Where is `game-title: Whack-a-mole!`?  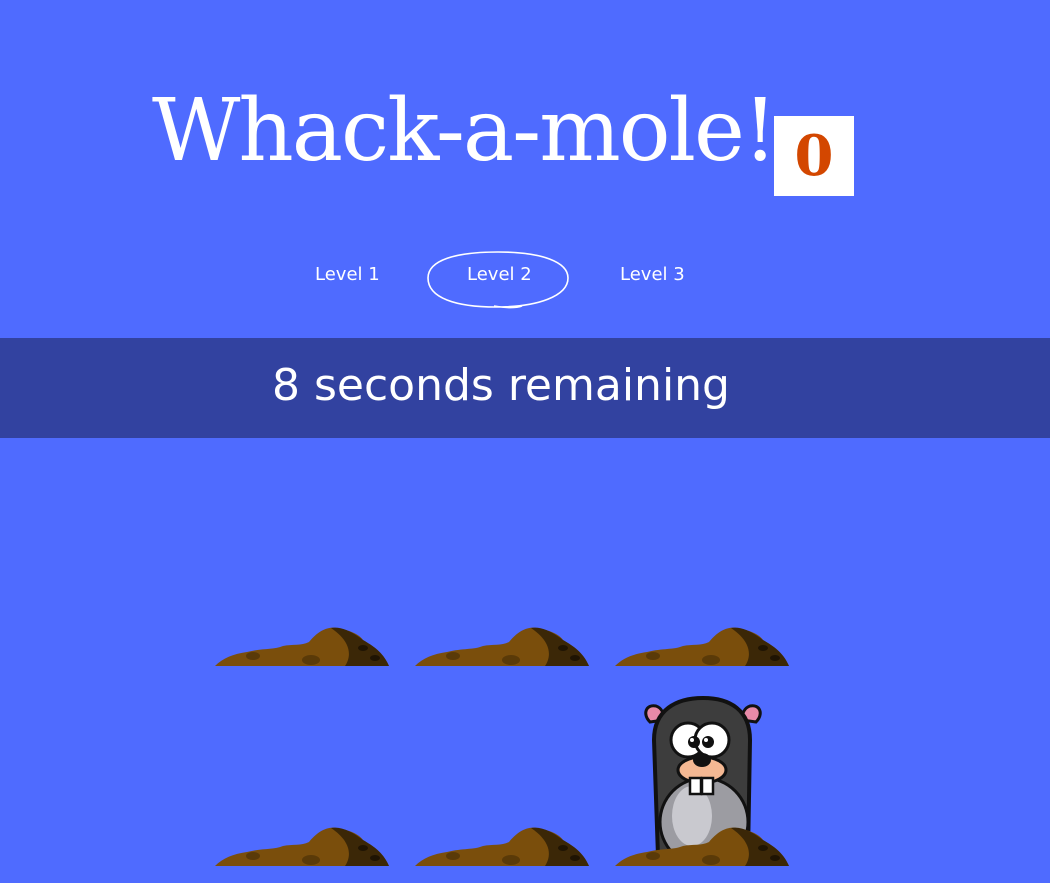 game-title: Whack-a-mole! is located at coordinates (464, 131).